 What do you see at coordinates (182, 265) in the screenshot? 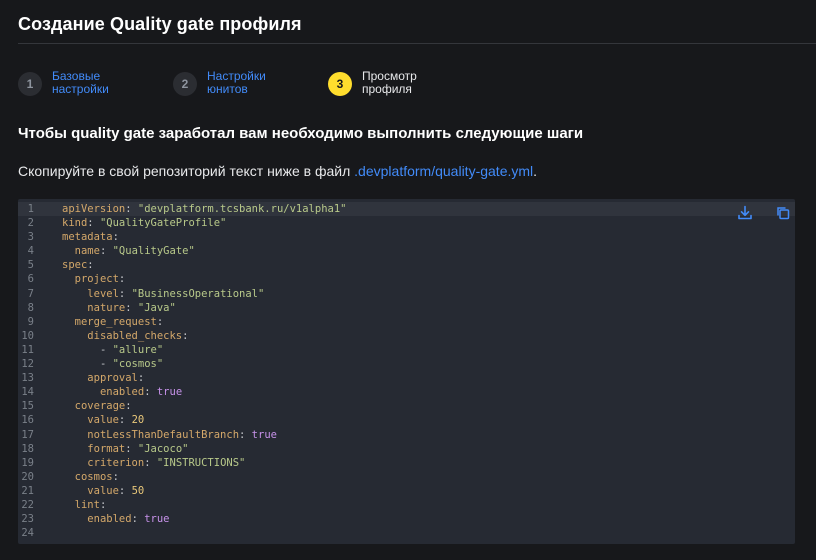
I see `code-line: 5 spec:` at bounding box center [182, 265].